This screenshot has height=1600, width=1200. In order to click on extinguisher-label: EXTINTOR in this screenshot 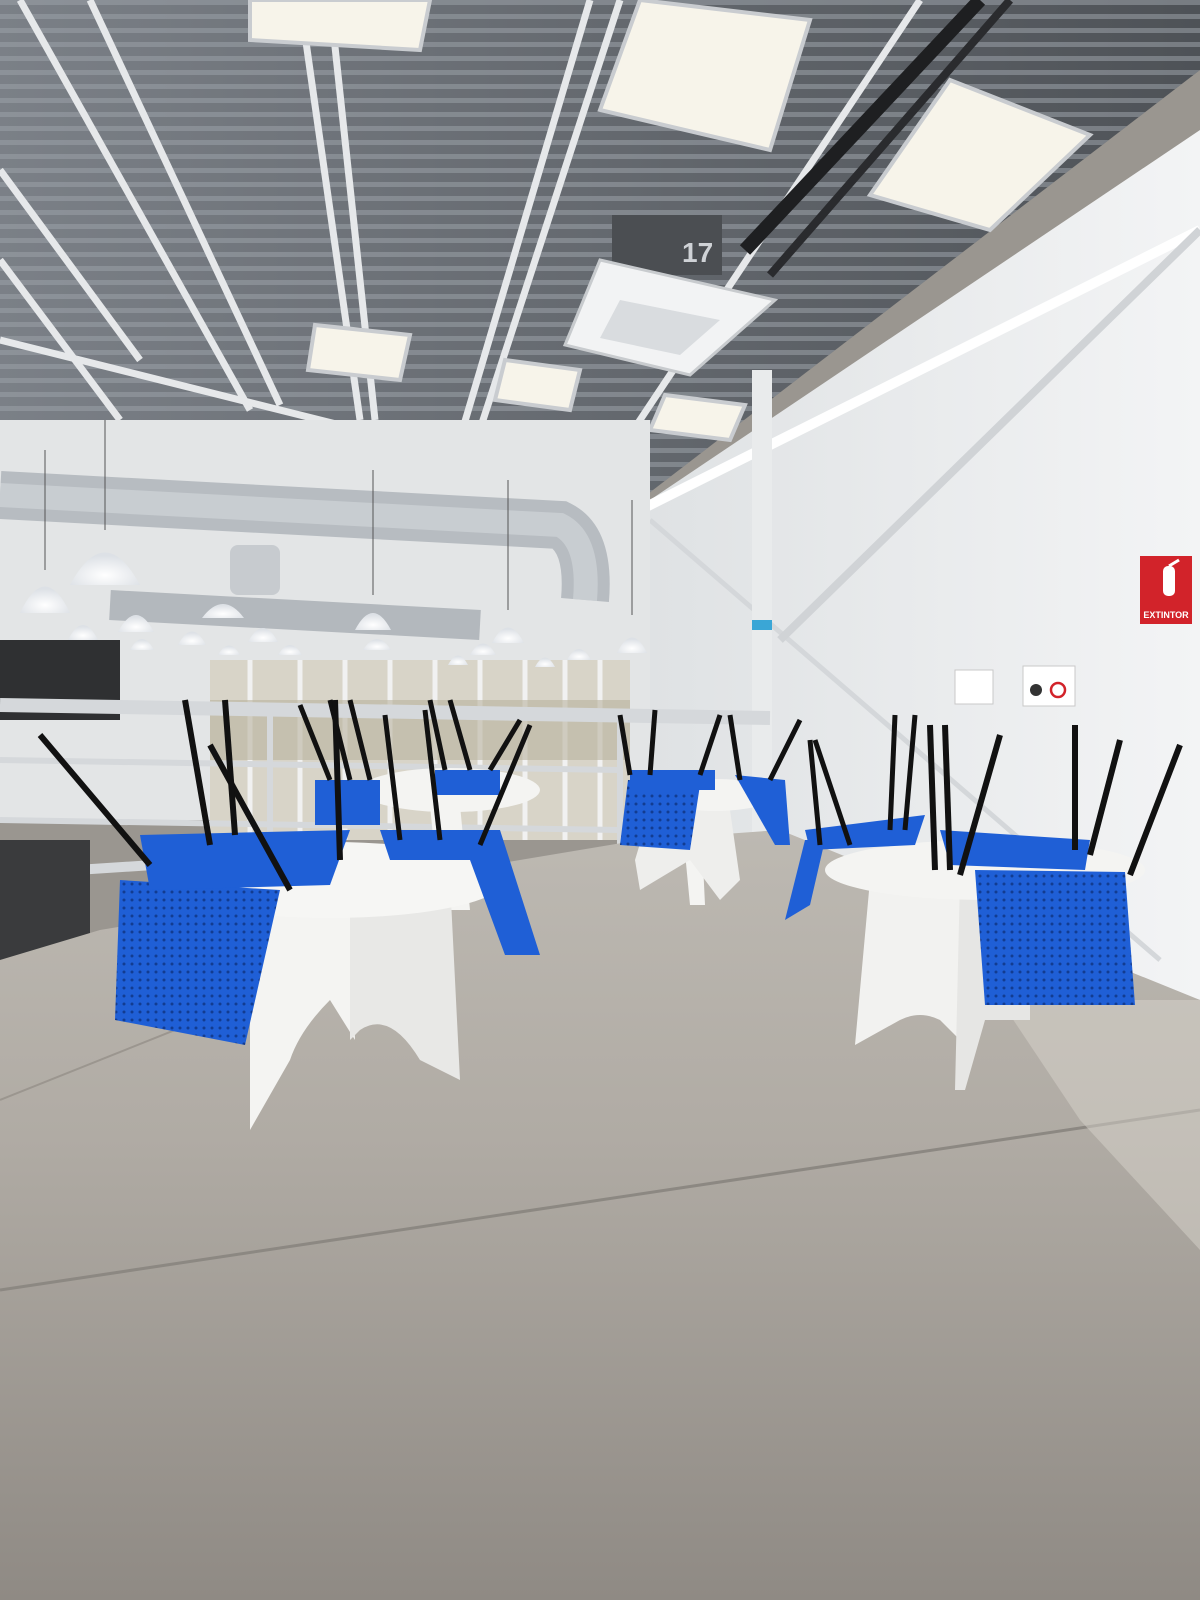, I will do `click(1166, 615)`.